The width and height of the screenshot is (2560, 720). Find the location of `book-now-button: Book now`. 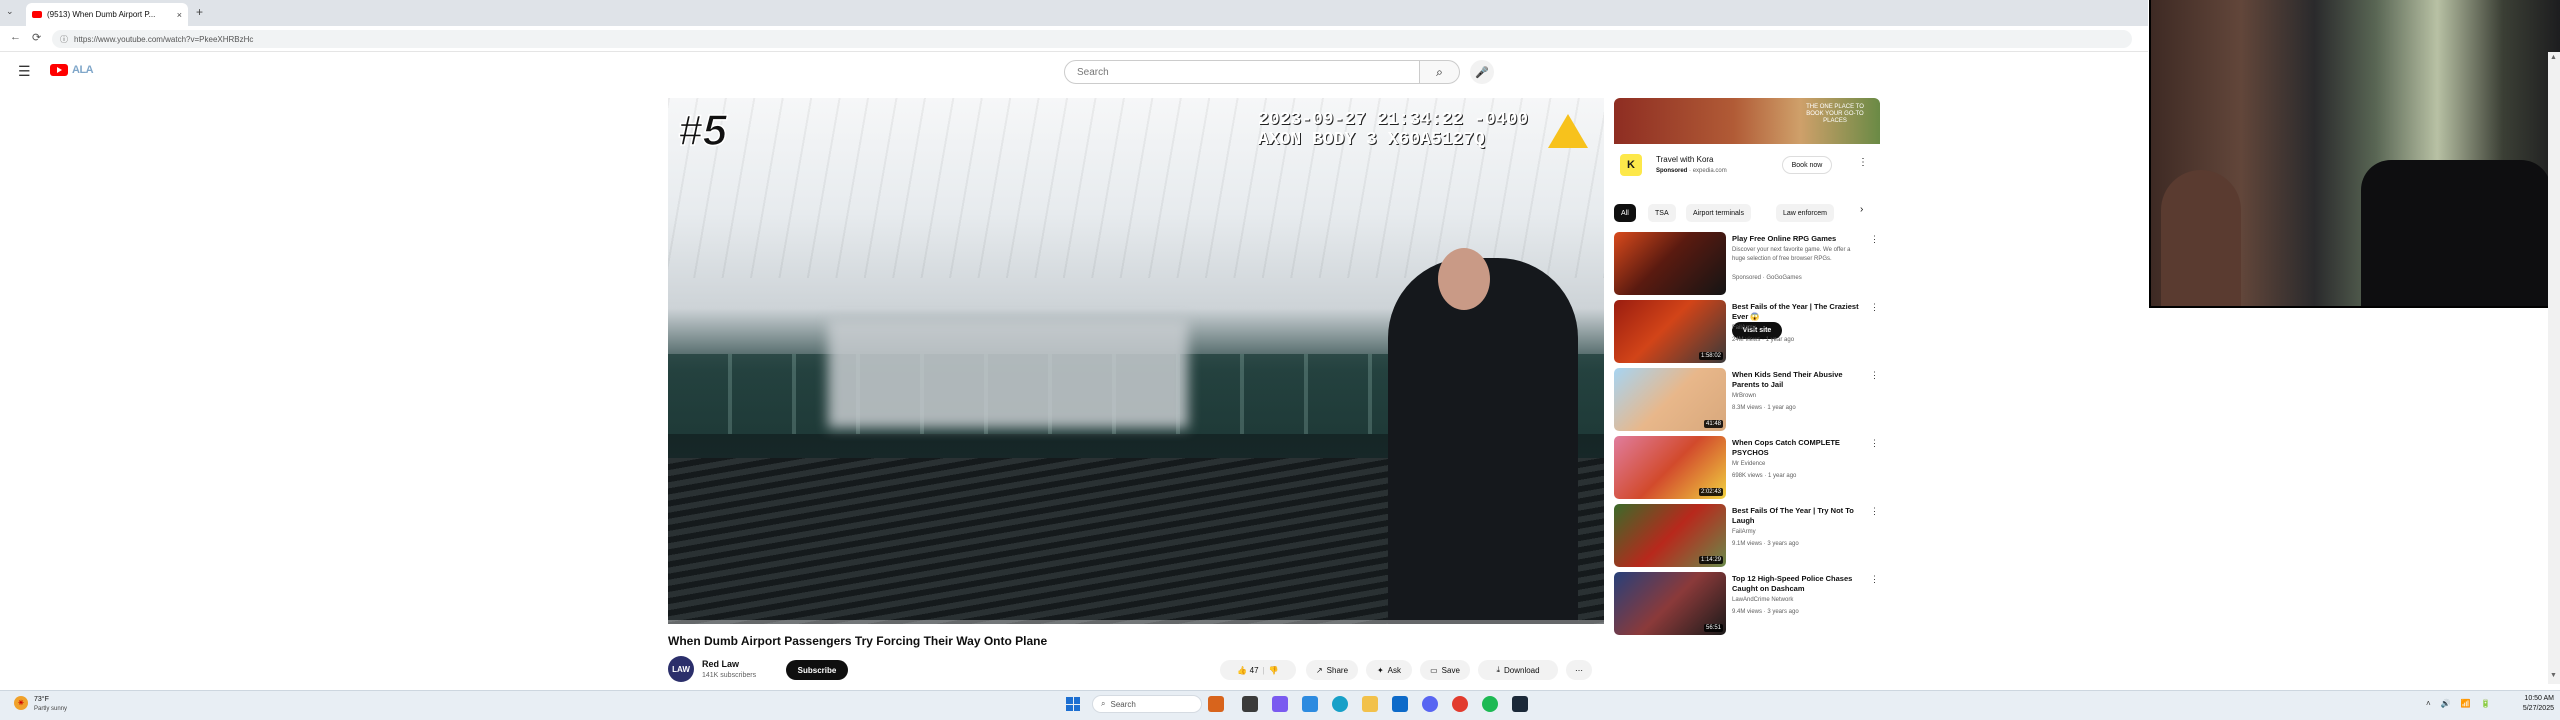

book-now-button: Book now is located at coordinates (1807, 165).